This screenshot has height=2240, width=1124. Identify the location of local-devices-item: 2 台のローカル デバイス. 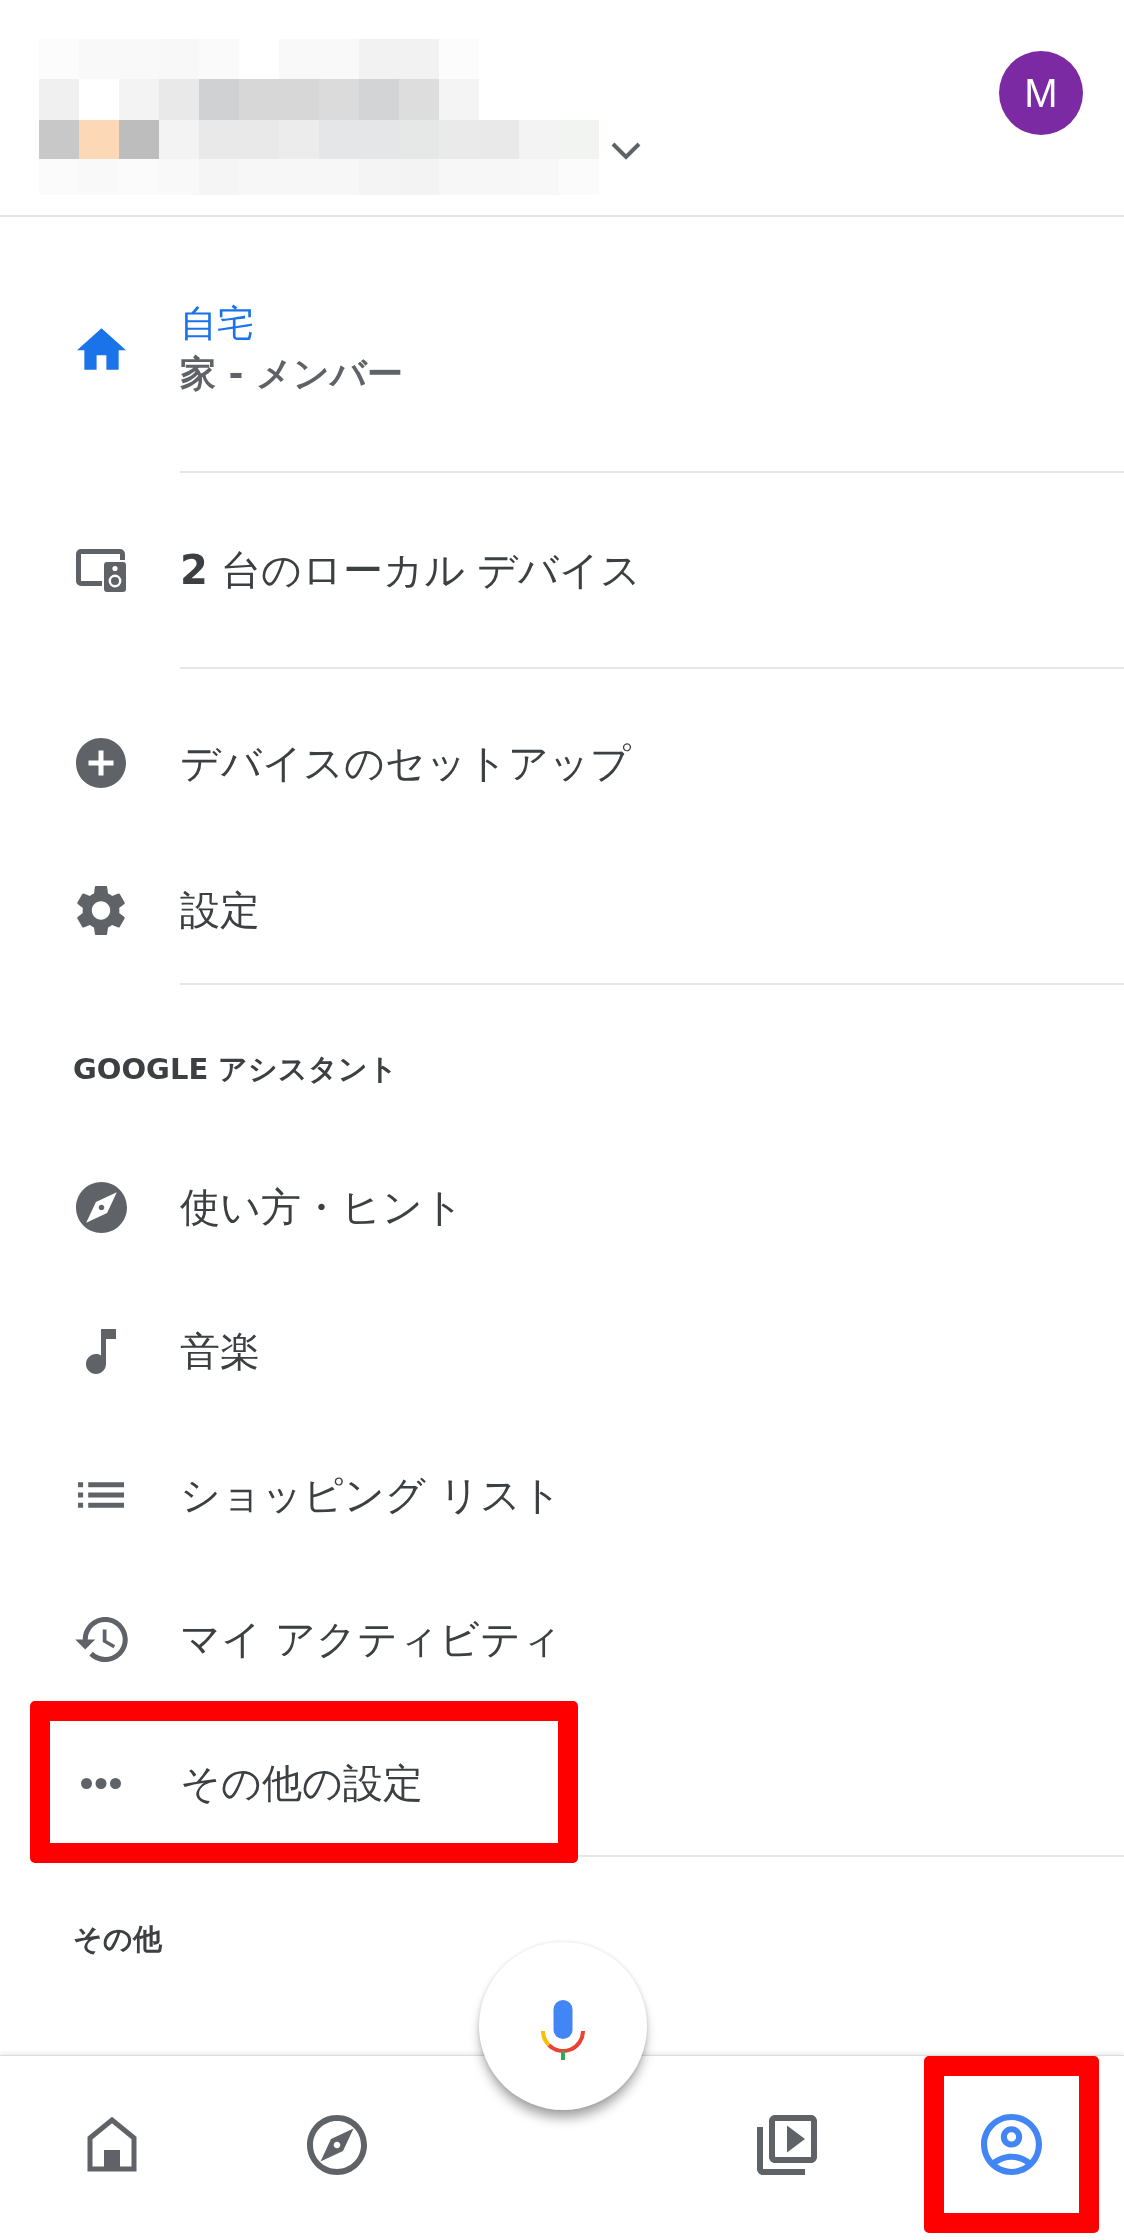
(562, 570).